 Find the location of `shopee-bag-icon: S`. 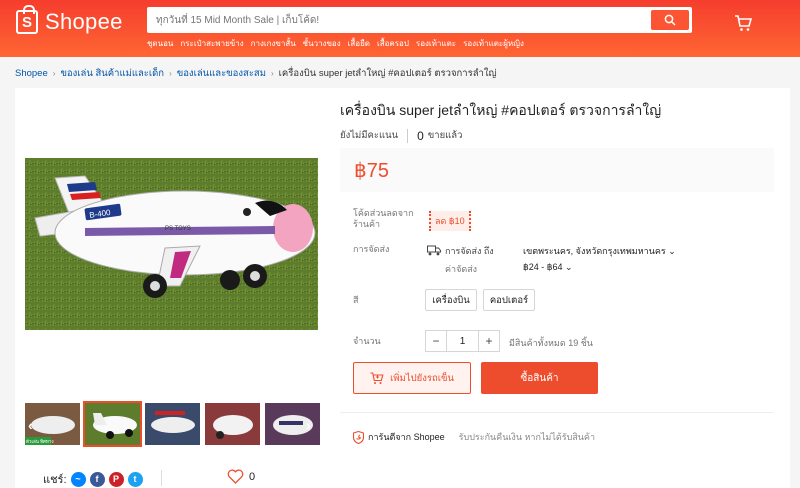

shopee-bag-icon: S is located at coordinates (27, 19).